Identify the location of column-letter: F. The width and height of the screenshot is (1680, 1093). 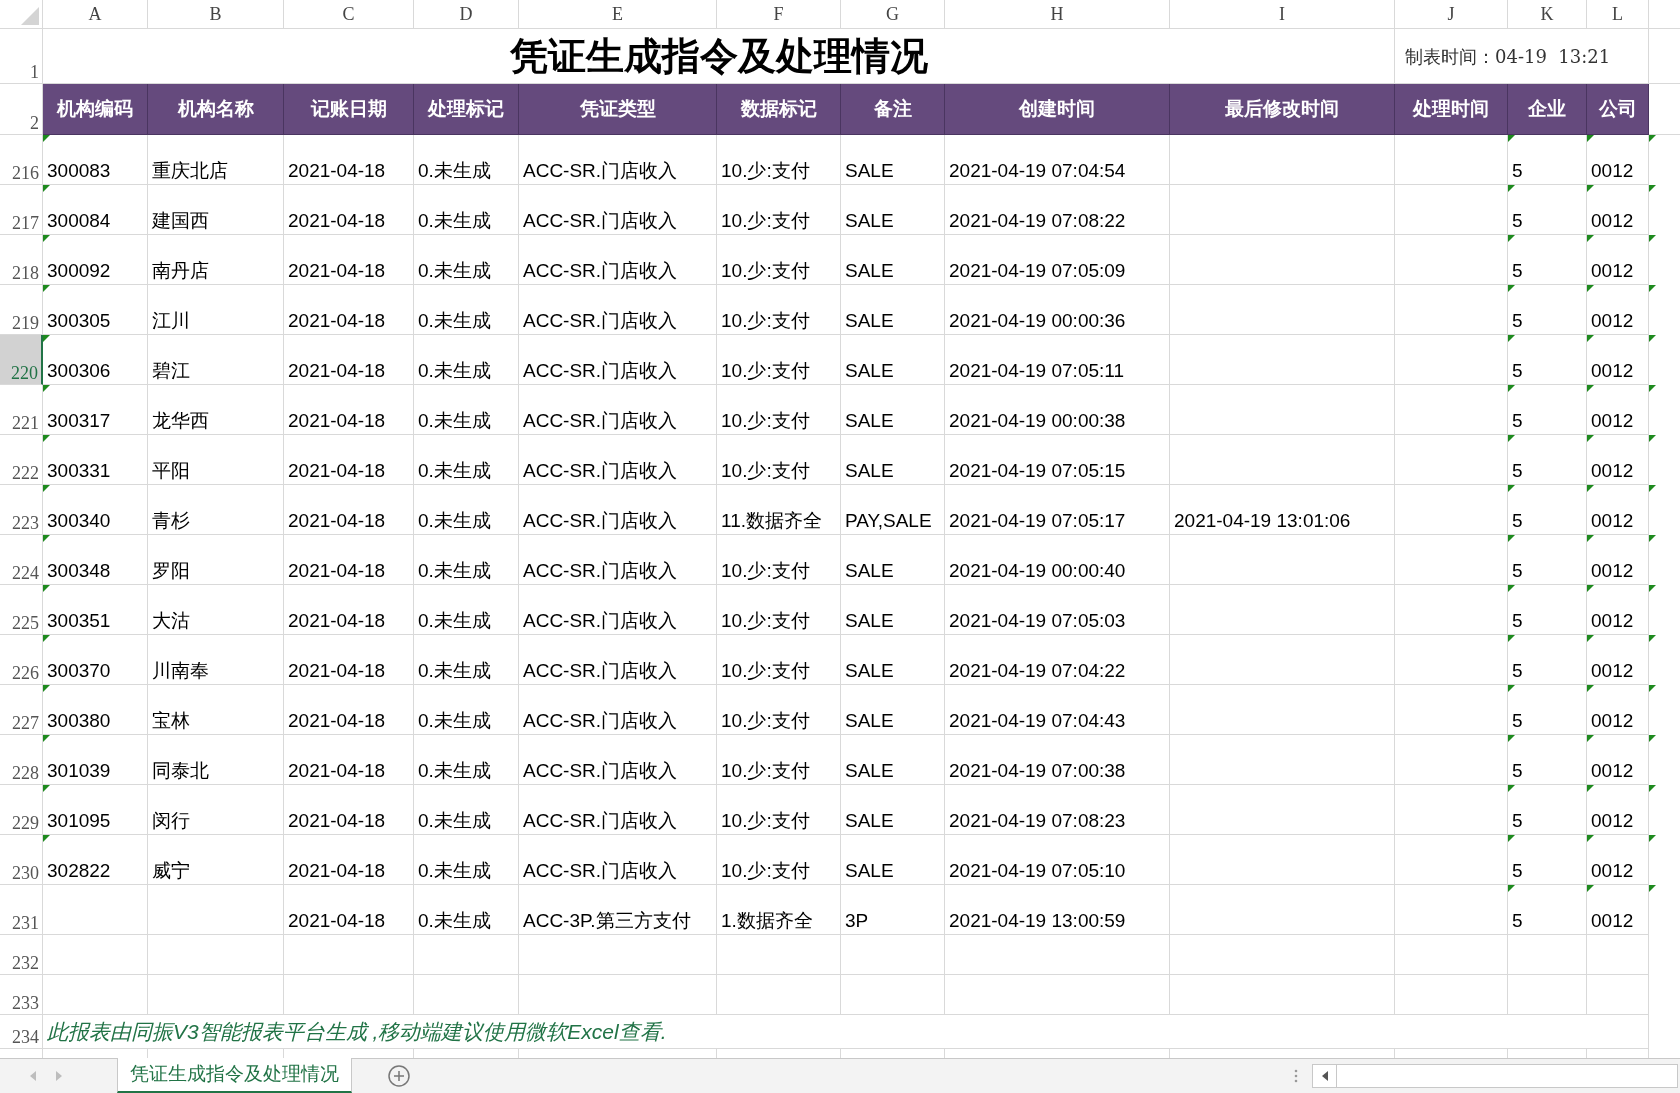
(778, 14).